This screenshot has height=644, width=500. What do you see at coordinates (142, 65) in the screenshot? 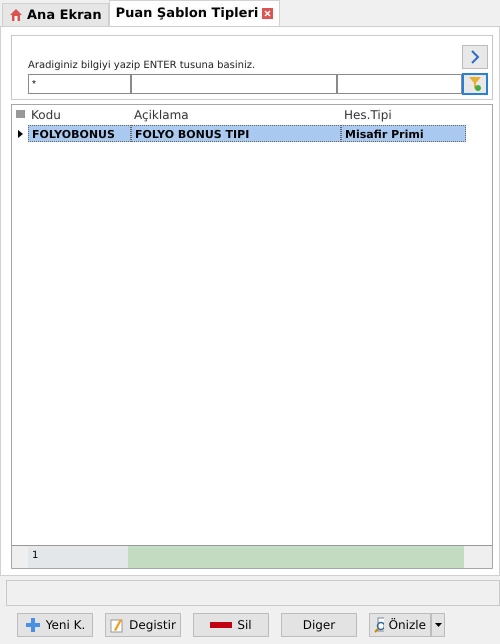
I see `search-hint: Aradiginiz bilgiyi yazip ENTER tusuna basiniz.` at bounding box center [142, 65].